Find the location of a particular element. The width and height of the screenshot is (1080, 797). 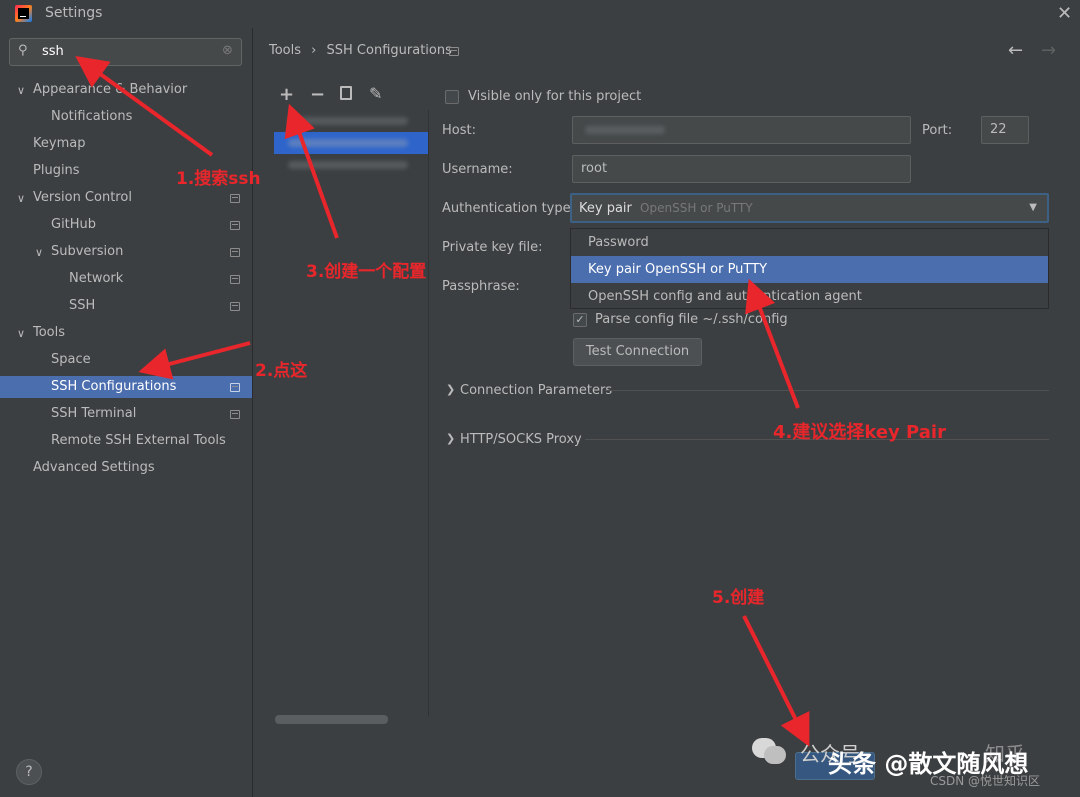

watermark-csdn: CSDN @悦世知识区 is located at coordinates (985, 781).